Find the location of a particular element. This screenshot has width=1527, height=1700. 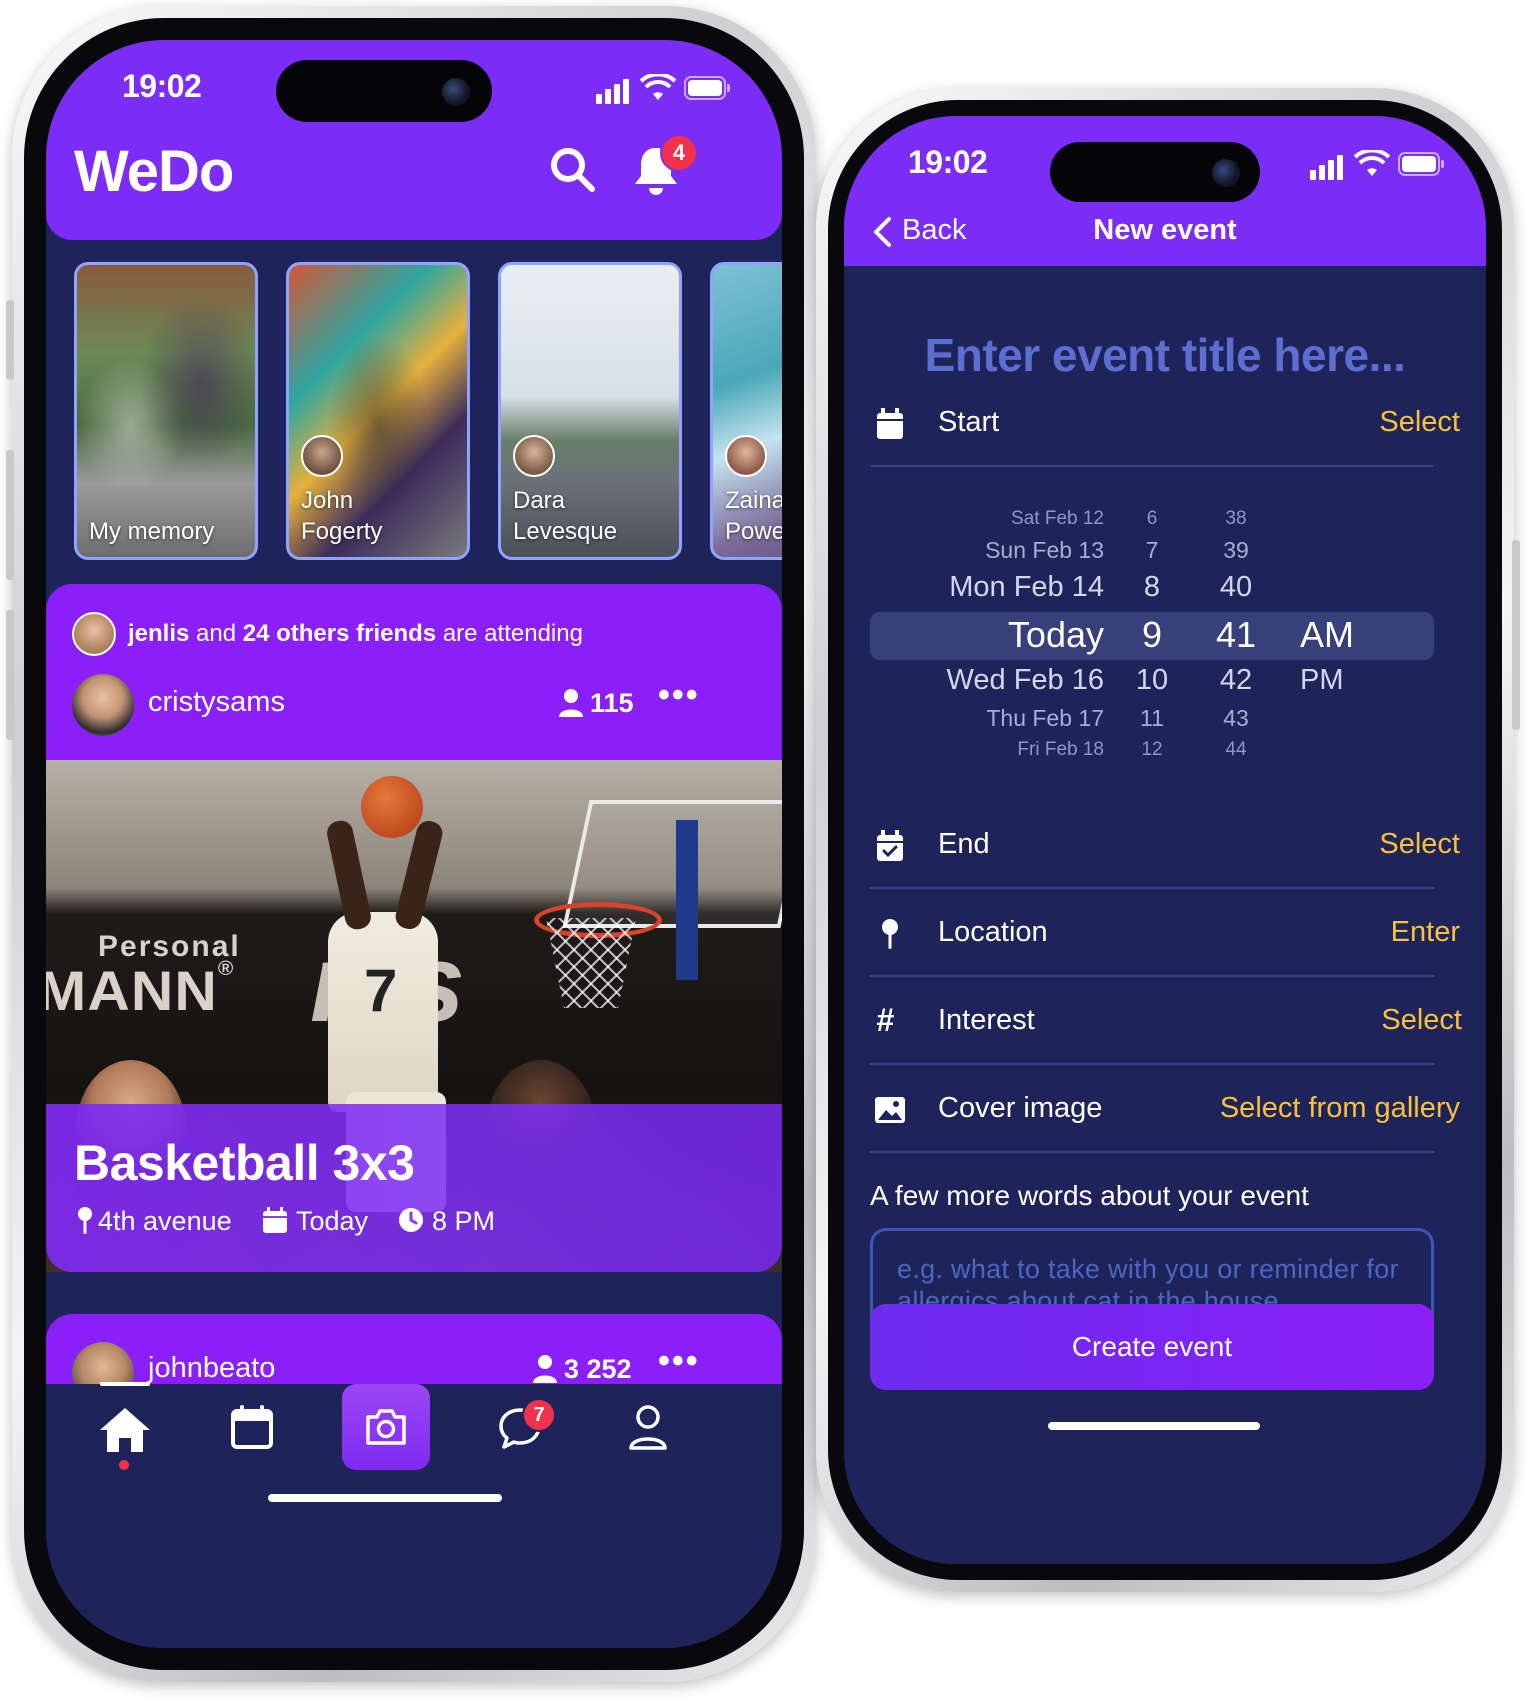

location-pin-icon is located at coordinates (890, 934).